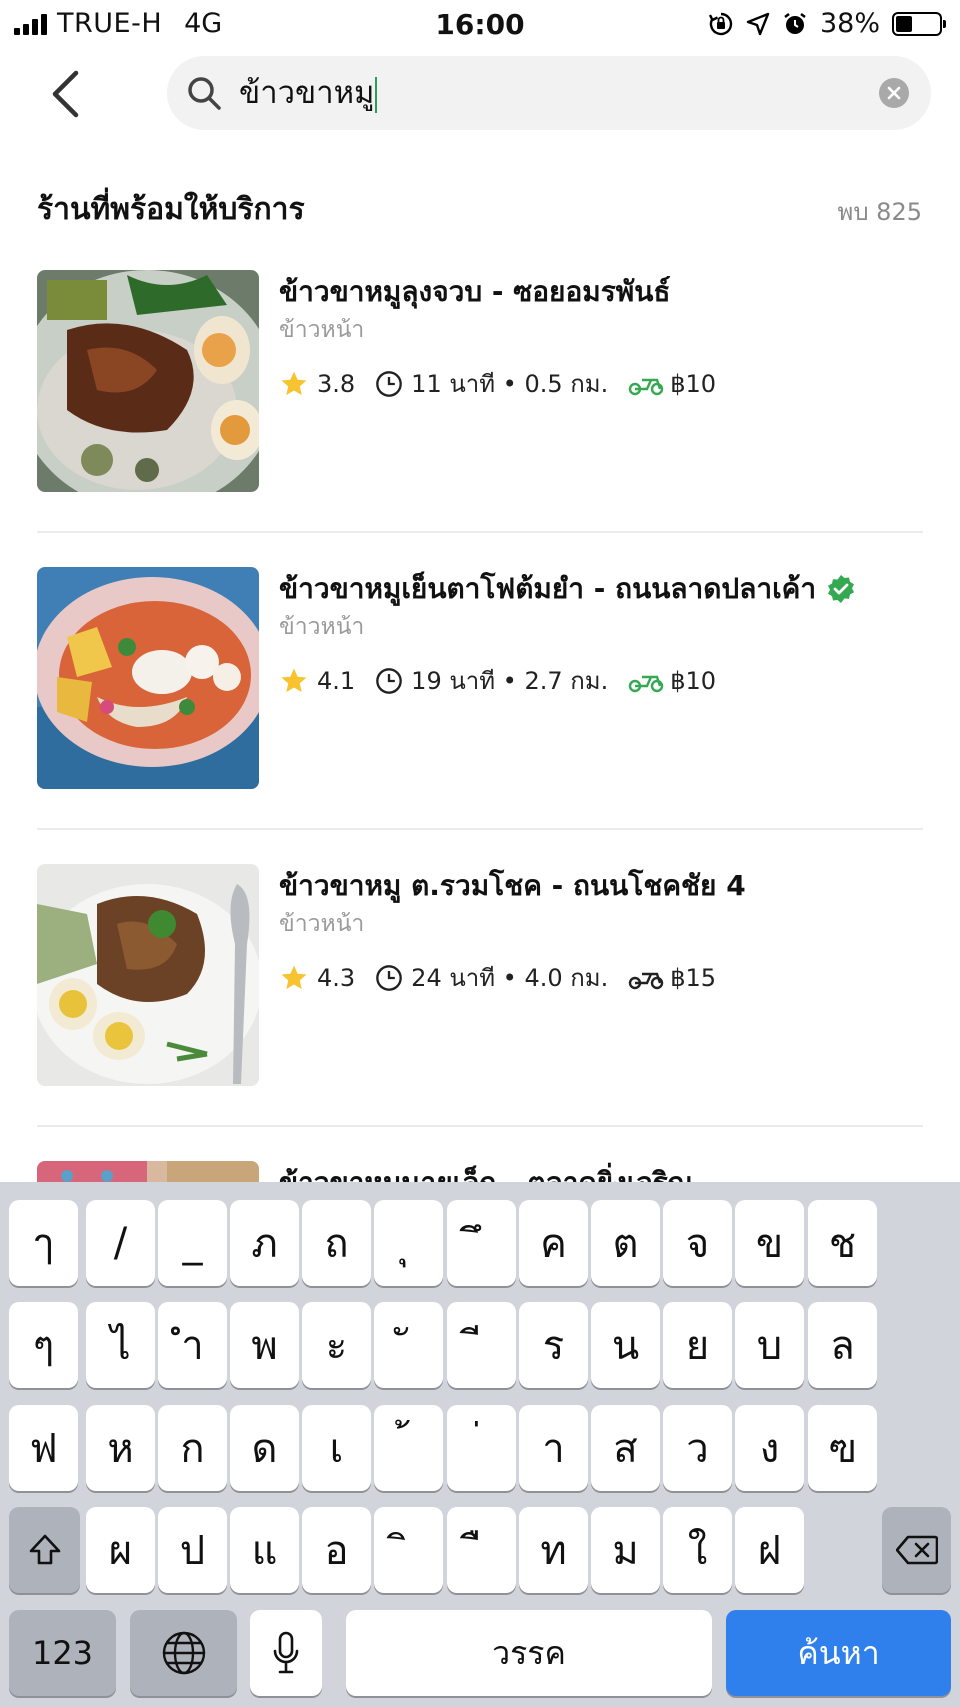  I want to click on status-bar: TRUE-H 4G 16:00 38%, so click(480, 25).